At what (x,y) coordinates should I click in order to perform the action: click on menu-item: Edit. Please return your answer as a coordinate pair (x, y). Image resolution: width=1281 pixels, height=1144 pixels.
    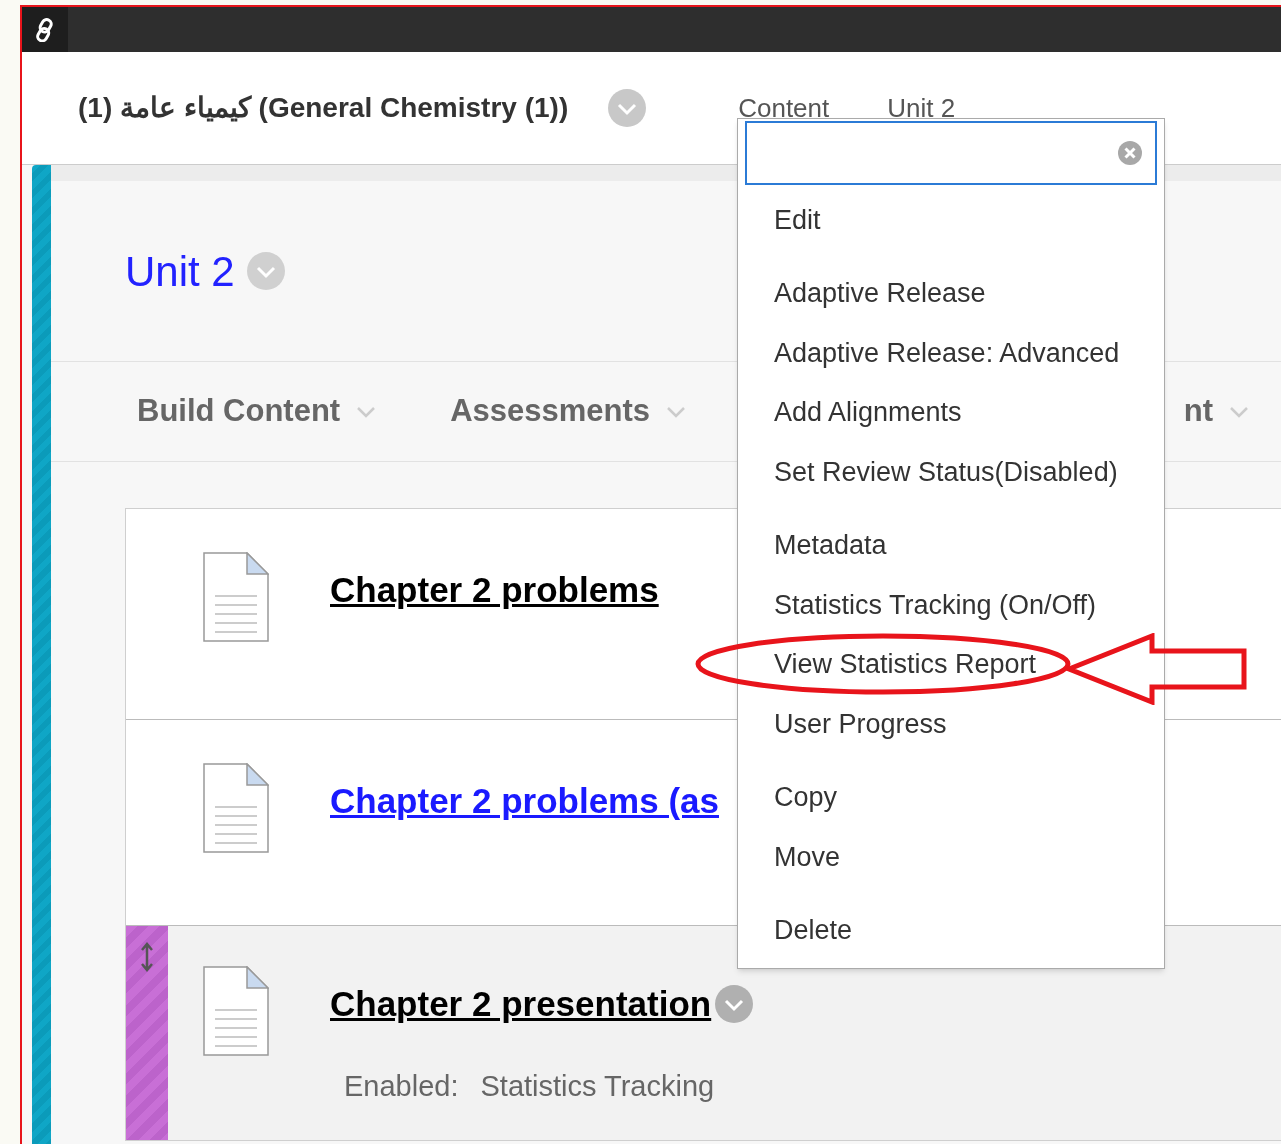
    Looking at the image, I should click on (951, 220).